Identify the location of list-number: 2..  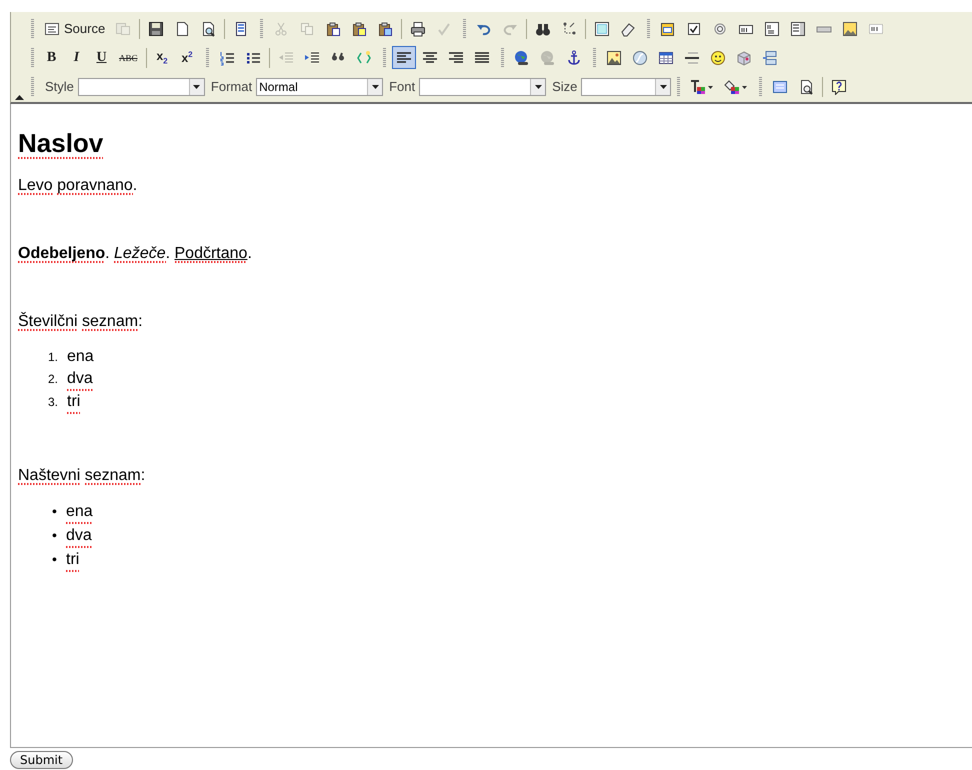
(54, 379).